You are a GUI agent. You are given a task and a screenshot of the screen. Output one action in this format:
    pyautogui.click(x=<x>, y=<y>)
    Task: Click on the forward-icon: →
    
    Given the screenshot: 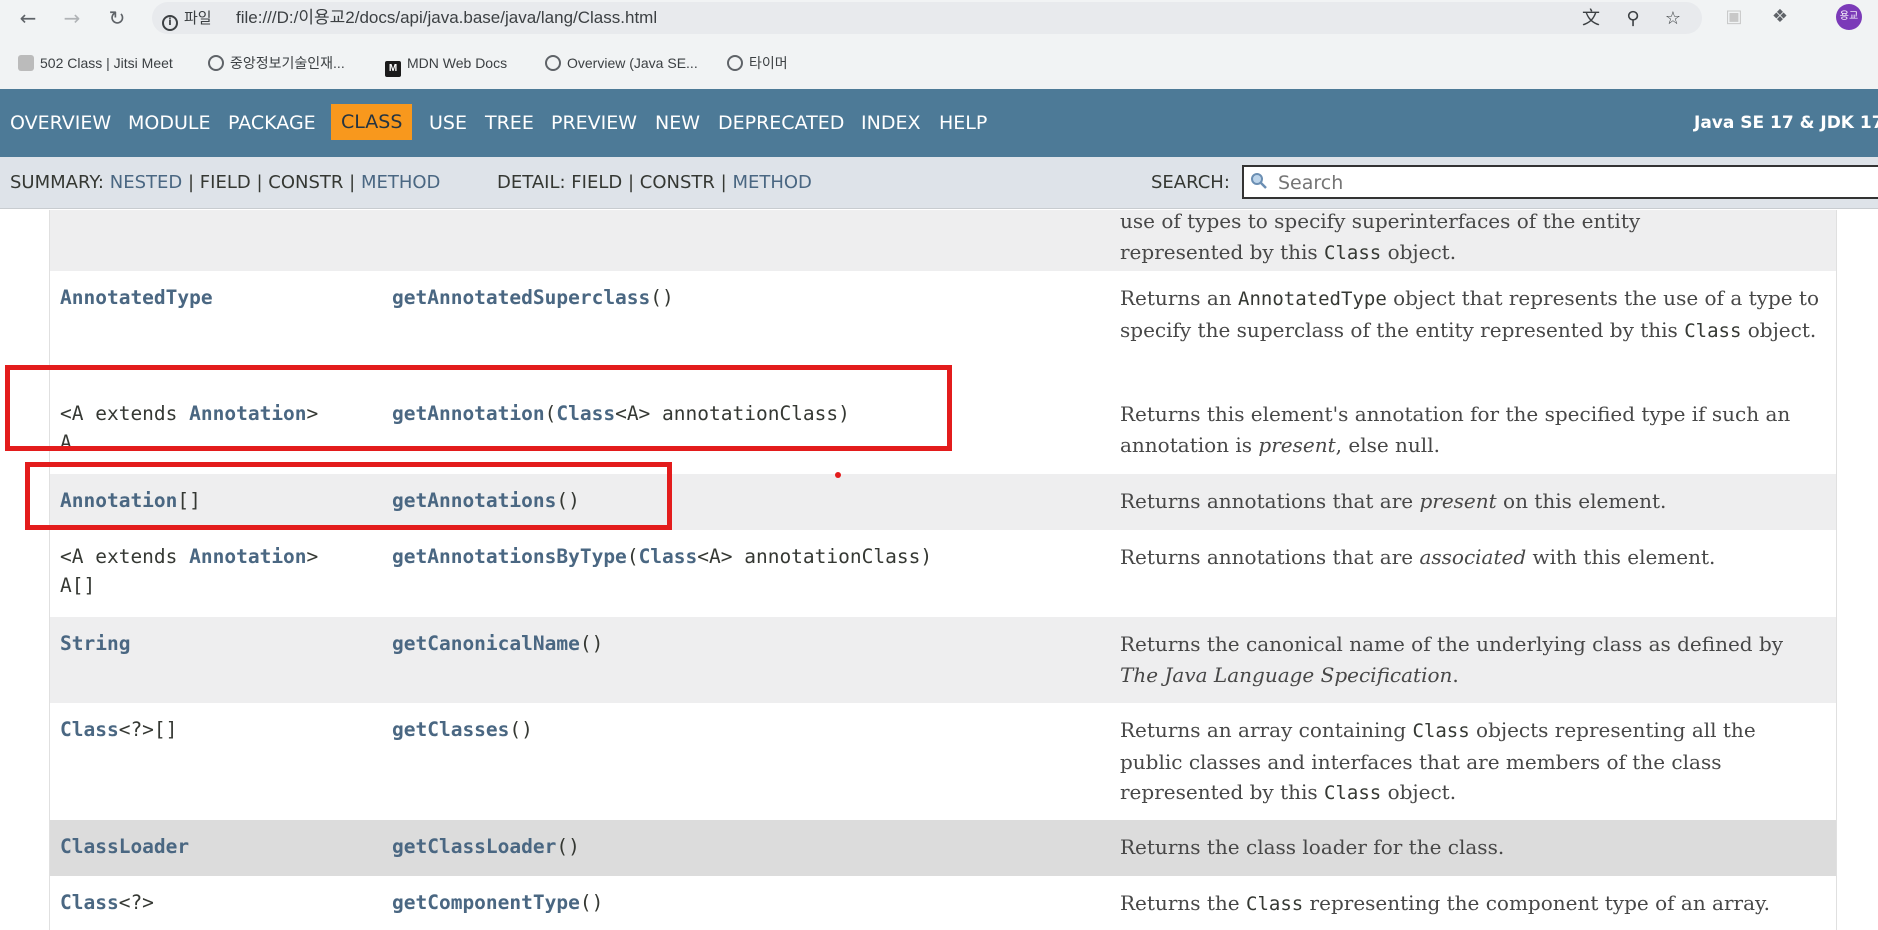 What is the action you would take?
    pyautogui.click(x=72, y=18)
    